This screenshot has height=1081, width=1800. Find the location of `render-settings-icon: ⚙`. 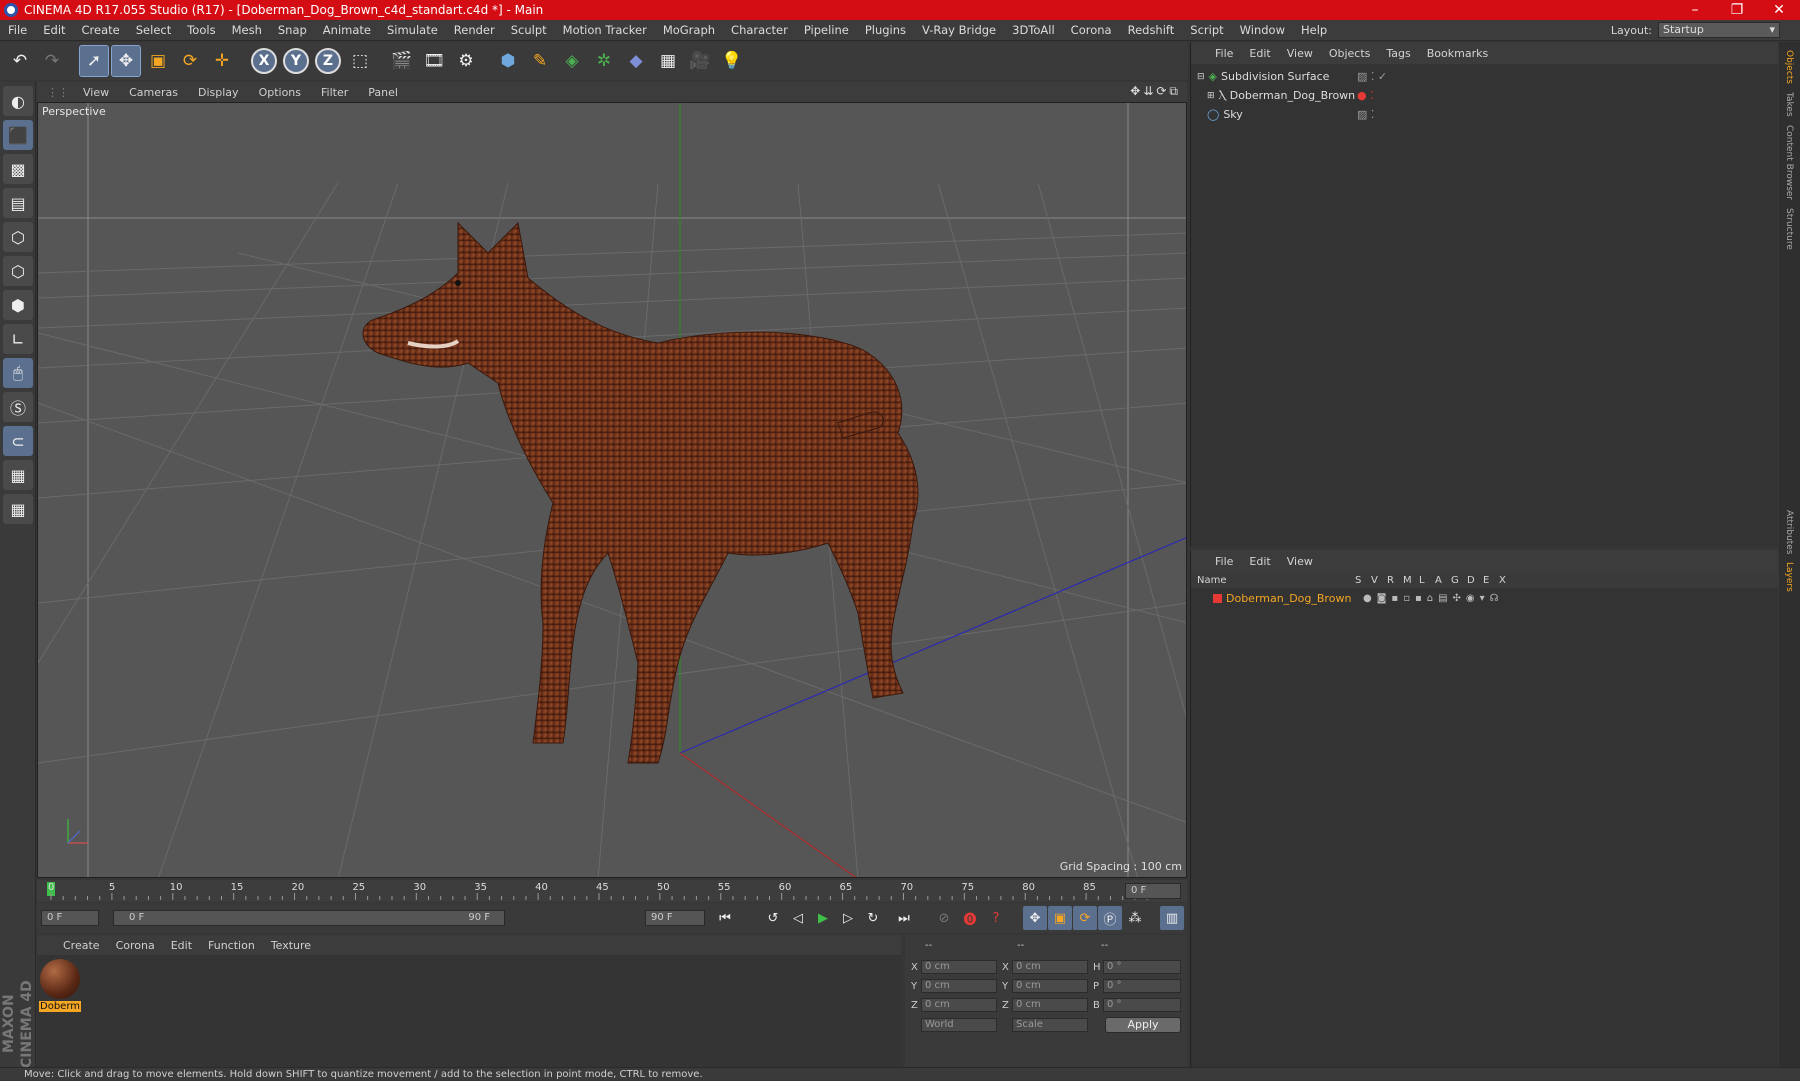

render-settings-icon: ⚙ is located at coordinates (466, 61).